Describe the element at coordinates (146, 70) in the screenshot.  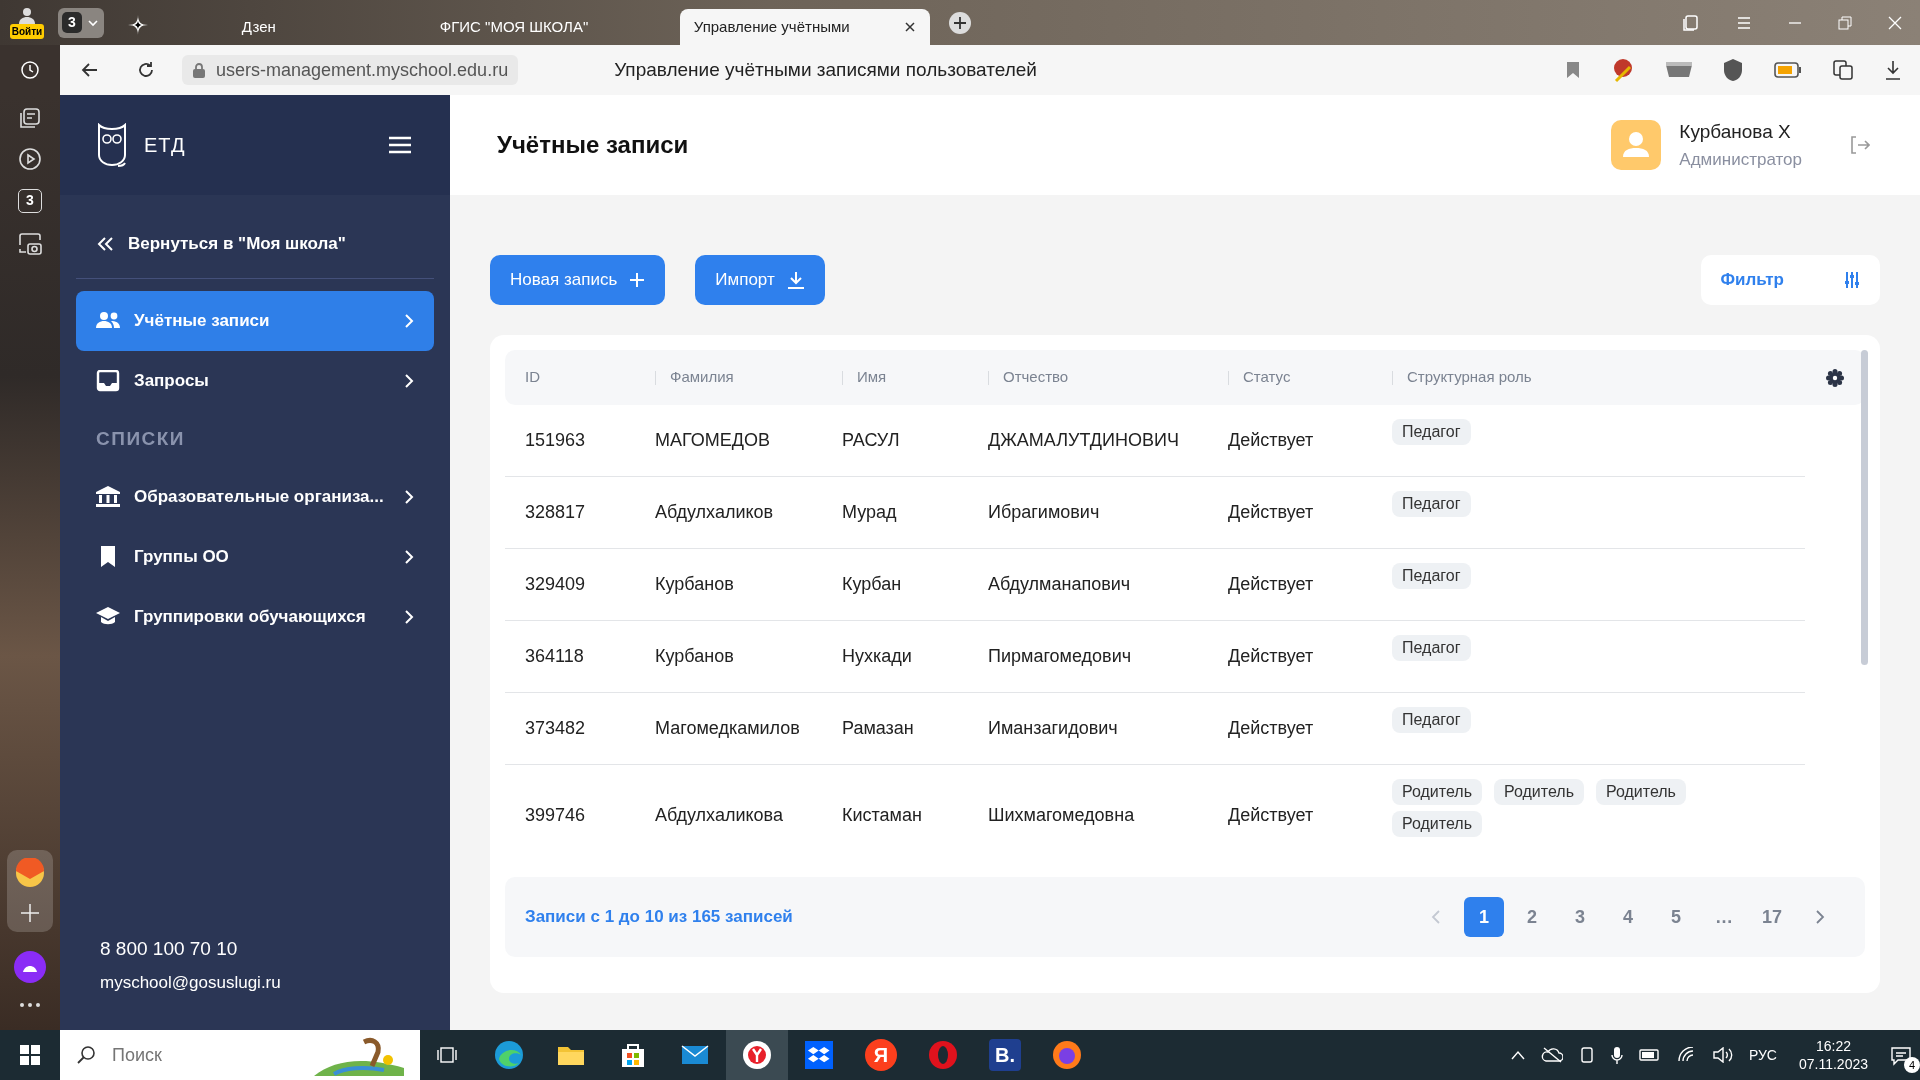
I see `reload-icon` at that location.